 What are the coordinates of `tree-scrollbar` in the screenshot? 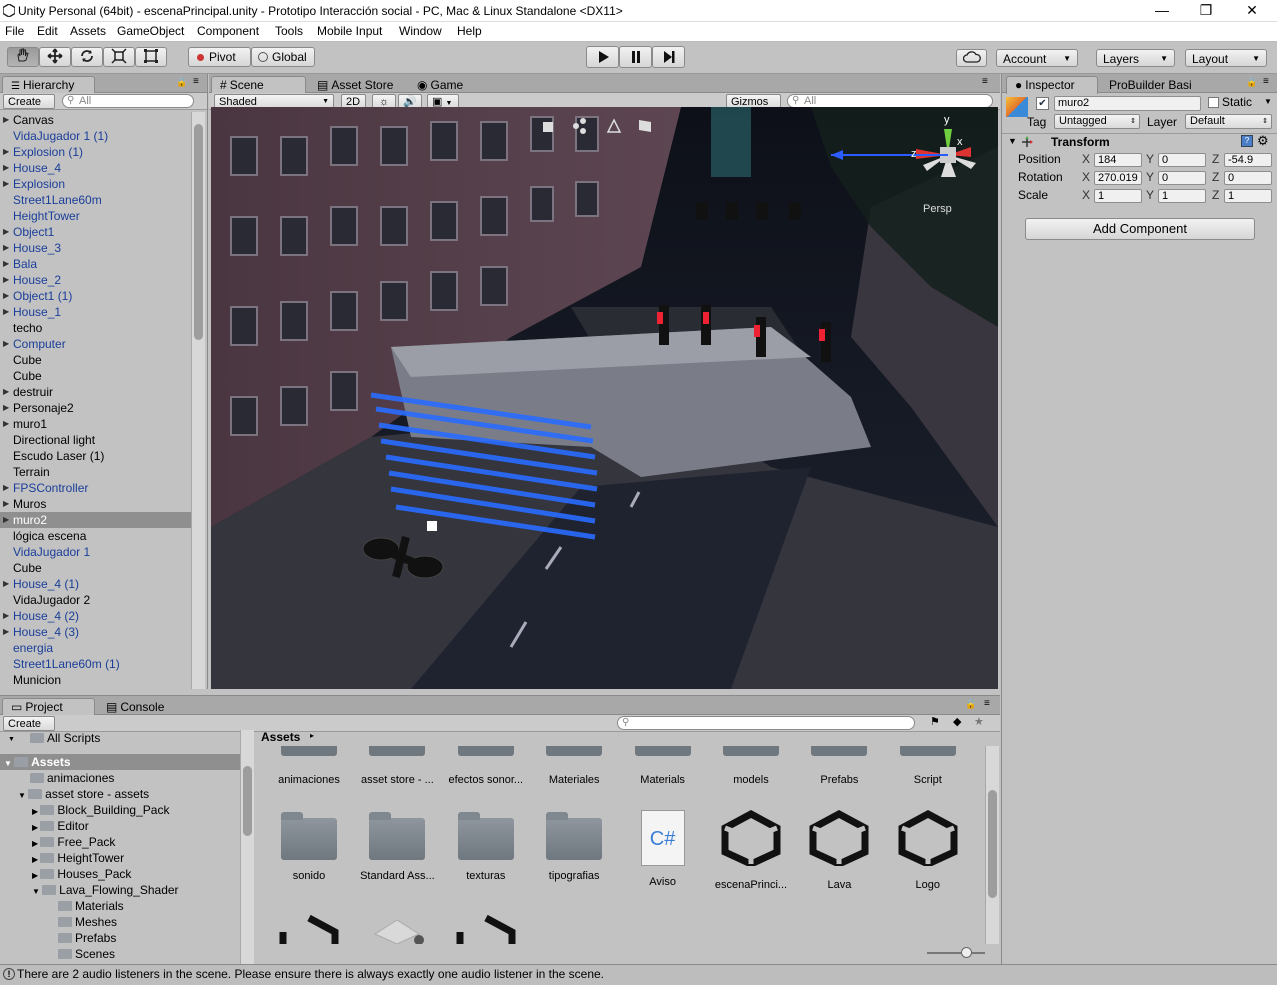 It's located at (247, 847).